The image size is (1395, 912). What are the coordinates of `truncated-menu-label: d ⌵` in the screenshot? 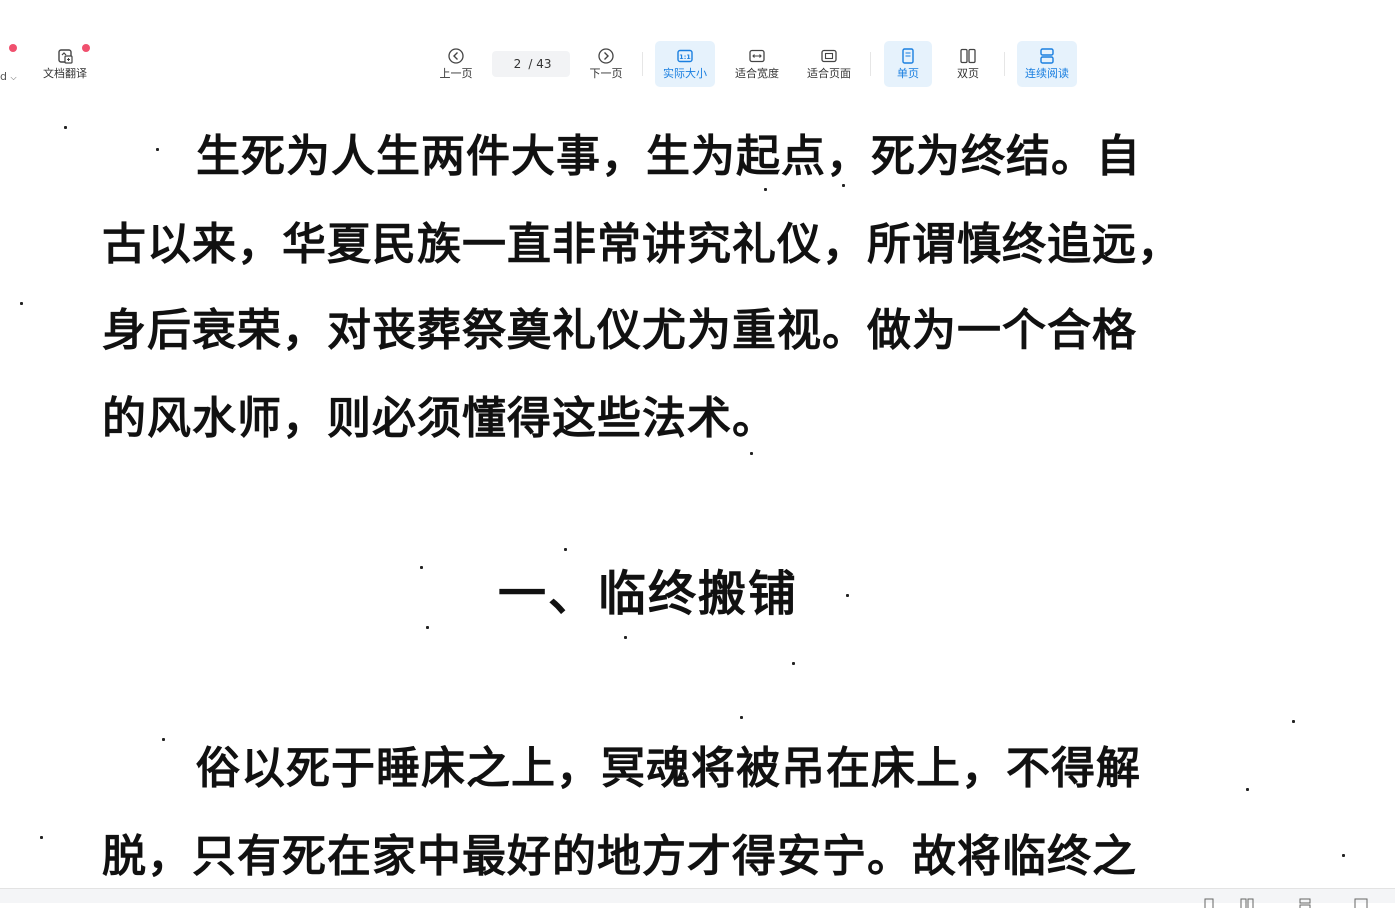 It's located at (8, 76).